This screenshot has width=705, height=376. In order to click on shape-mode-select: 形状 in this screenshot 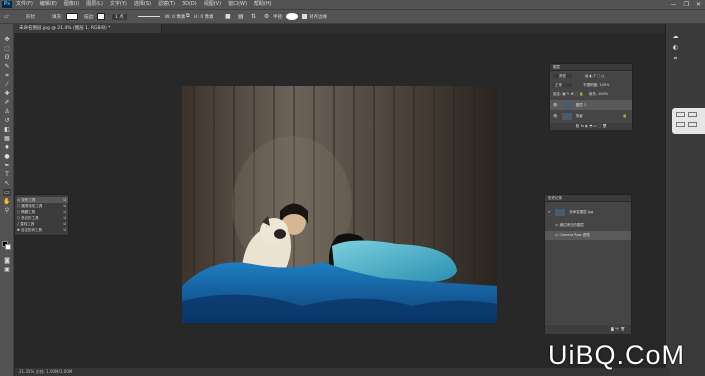, I will do `click(30, 17)`.